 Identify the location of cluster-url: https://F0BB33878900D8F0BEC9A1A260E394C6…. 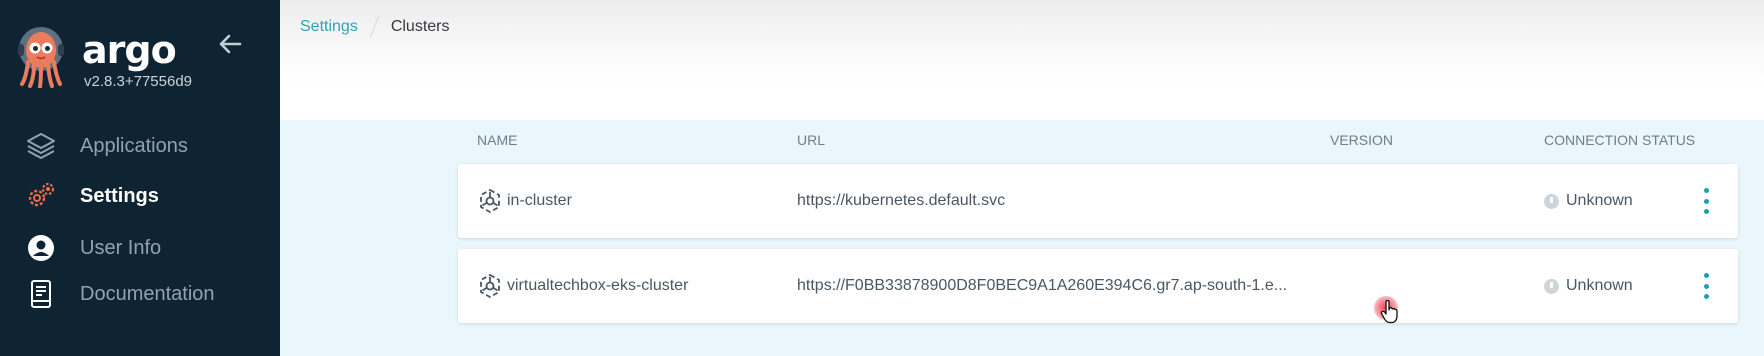
(1042, 285).